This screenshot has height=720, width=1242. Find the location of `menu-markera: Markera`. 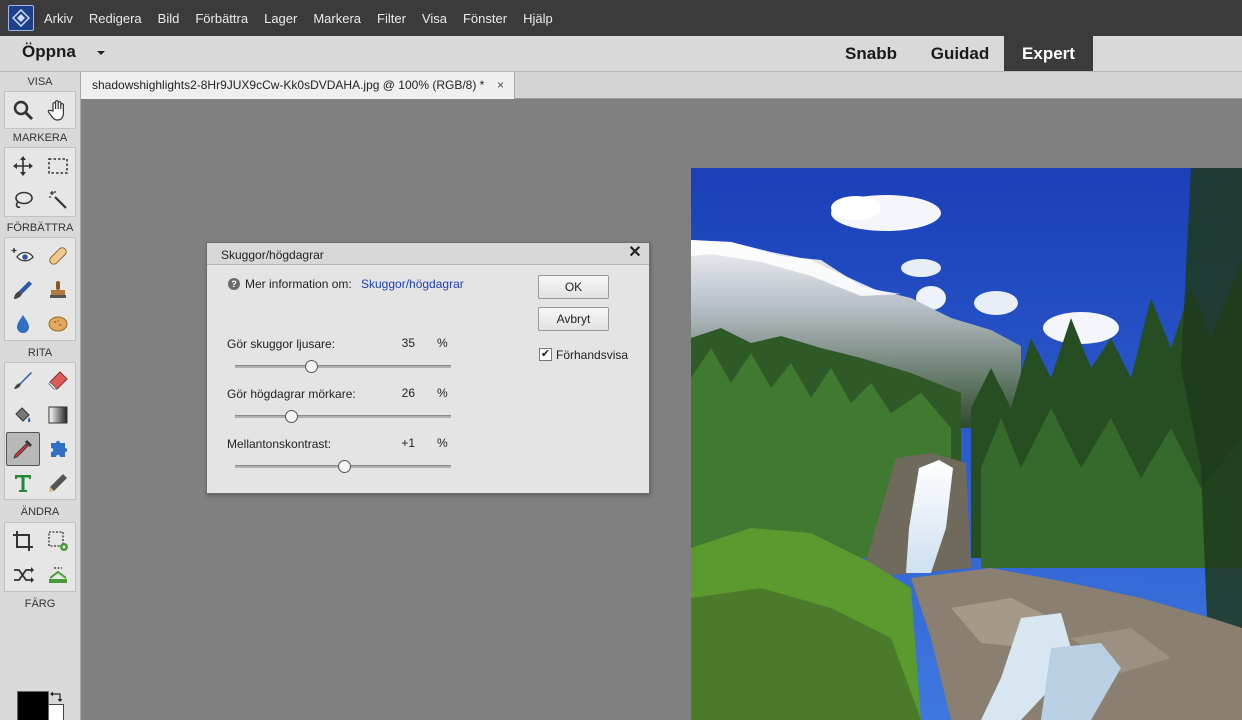

menu-markera: Markera is located at coordinates (337, 18).